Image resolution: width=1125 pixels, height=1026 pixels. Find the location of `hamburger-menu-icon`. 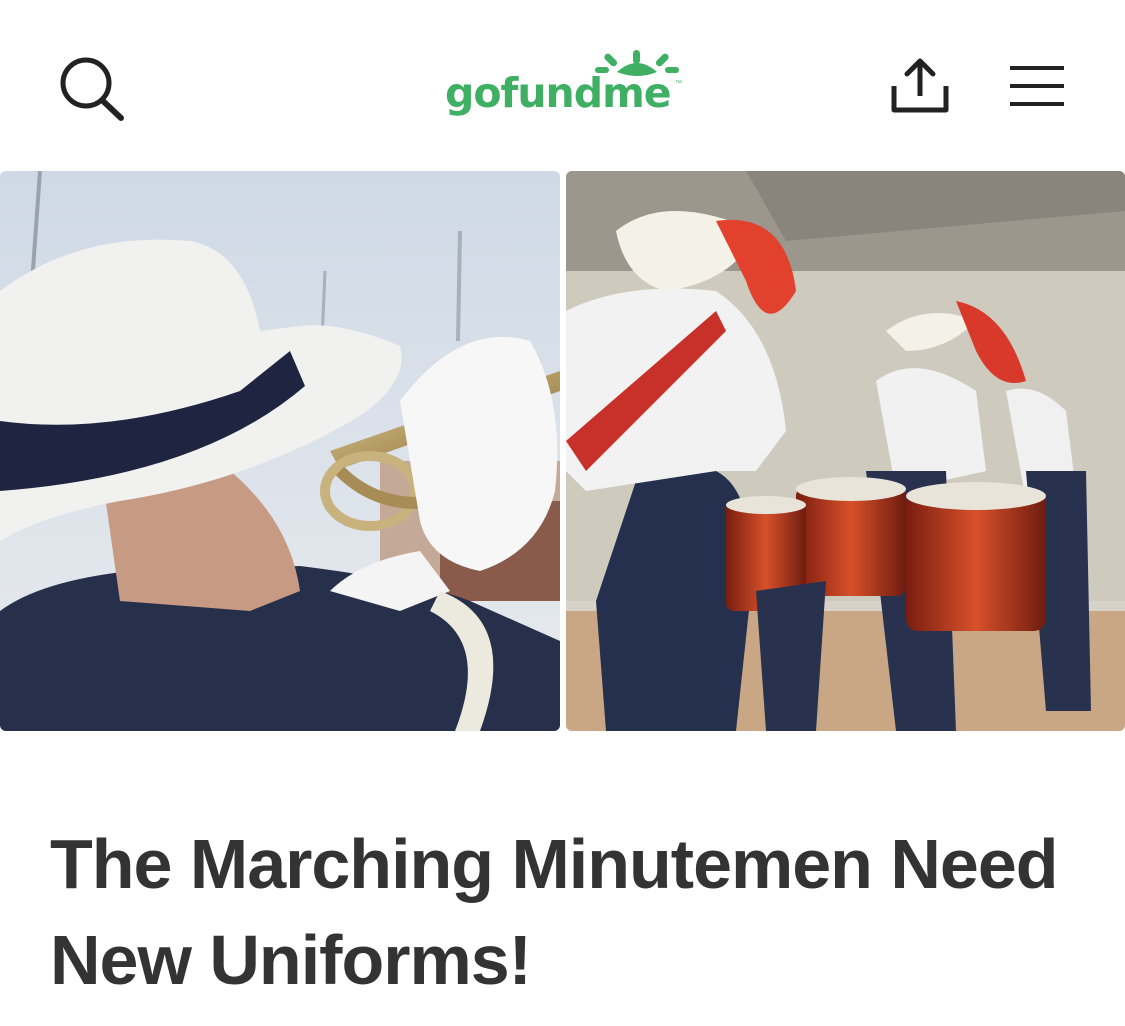

hamburger-menu-icon is located at coordinates (1037, 86).